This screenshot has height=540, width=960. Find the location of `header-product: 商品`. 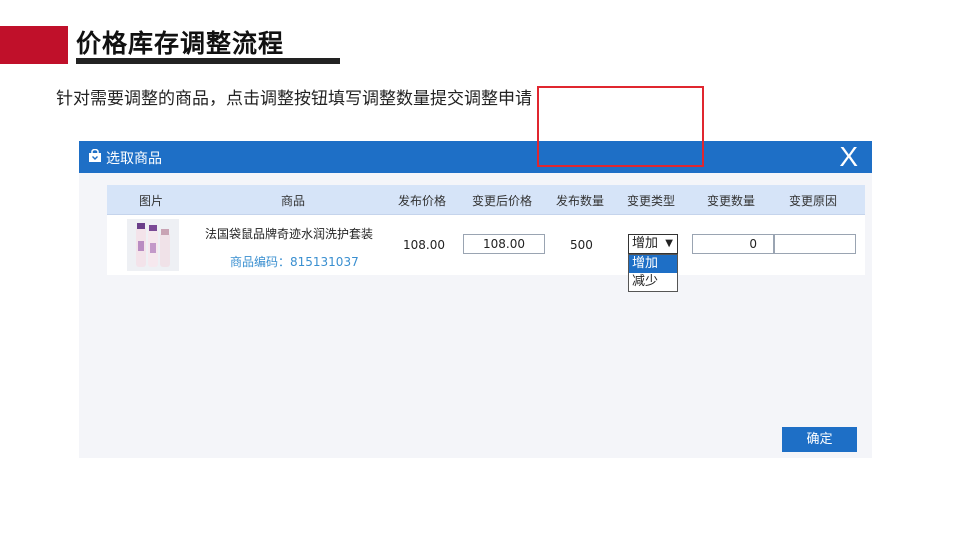

header-product: 商品 is located at coordinates (293, 201).